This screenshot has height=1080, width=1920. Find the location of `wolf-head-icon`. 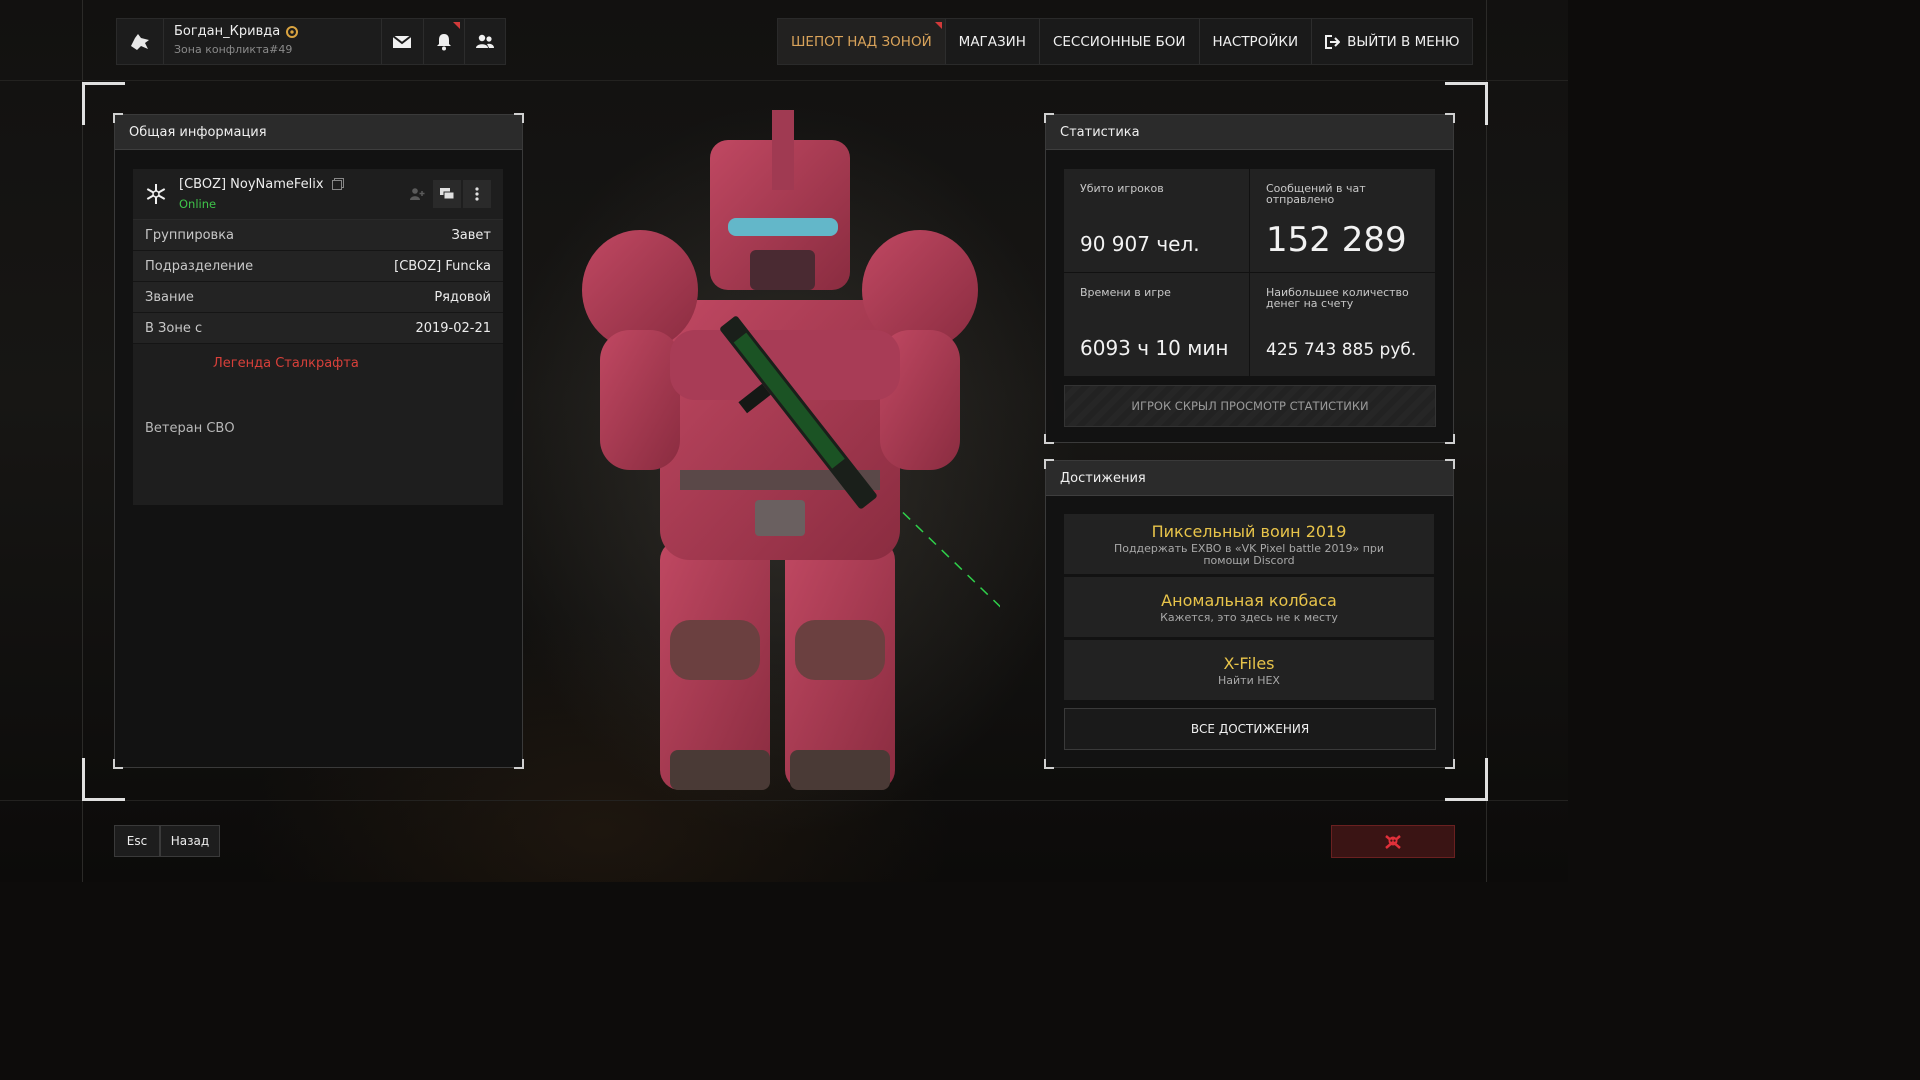

wolf-head-icon is located at coordinates (140, 41).